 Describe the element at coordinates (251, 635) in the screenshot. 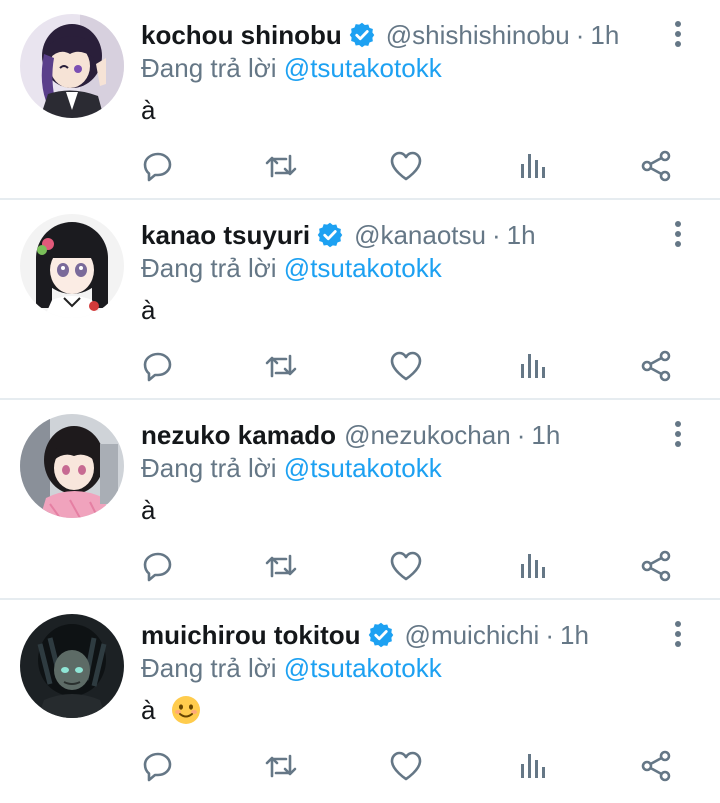

I see `display-name: muichirou tokitou` at that location.